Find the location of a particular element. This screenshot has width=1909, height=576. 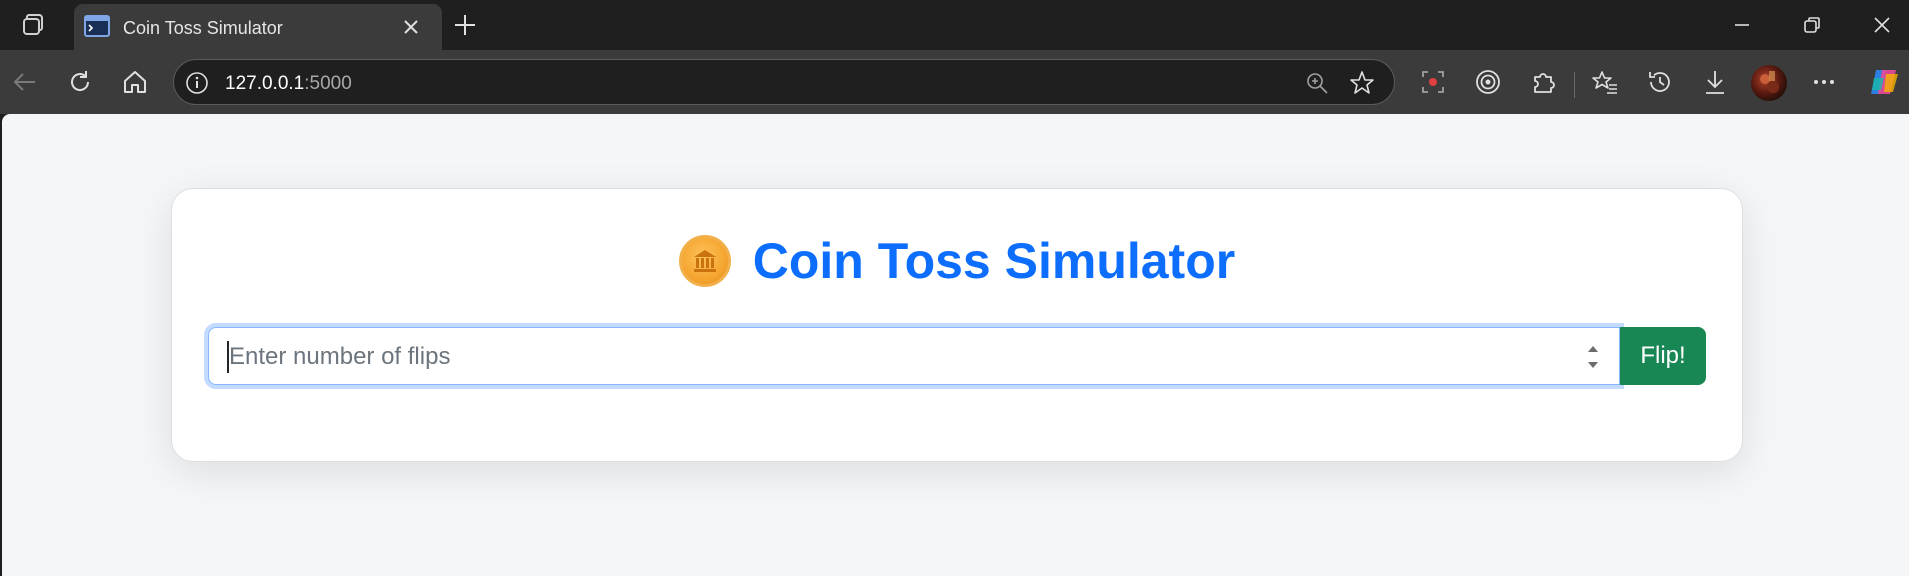

bank-coin-icon is located at coordinates (704, 261).